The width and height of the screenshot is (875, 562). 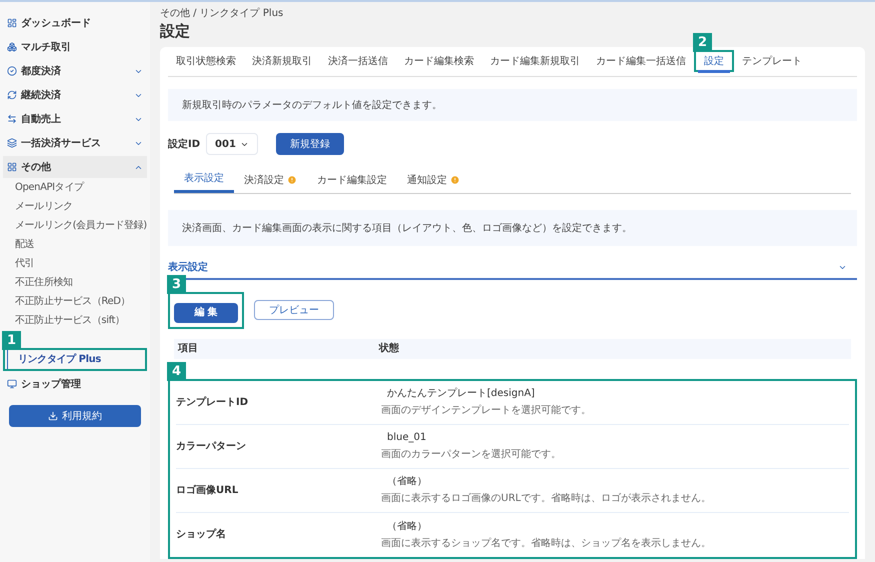 What do you see at coordinates (471, 455) in the screenshot?
I see `description-text: 画面のカラーパターンを選択可能です。` at bounding box center [471, 455].